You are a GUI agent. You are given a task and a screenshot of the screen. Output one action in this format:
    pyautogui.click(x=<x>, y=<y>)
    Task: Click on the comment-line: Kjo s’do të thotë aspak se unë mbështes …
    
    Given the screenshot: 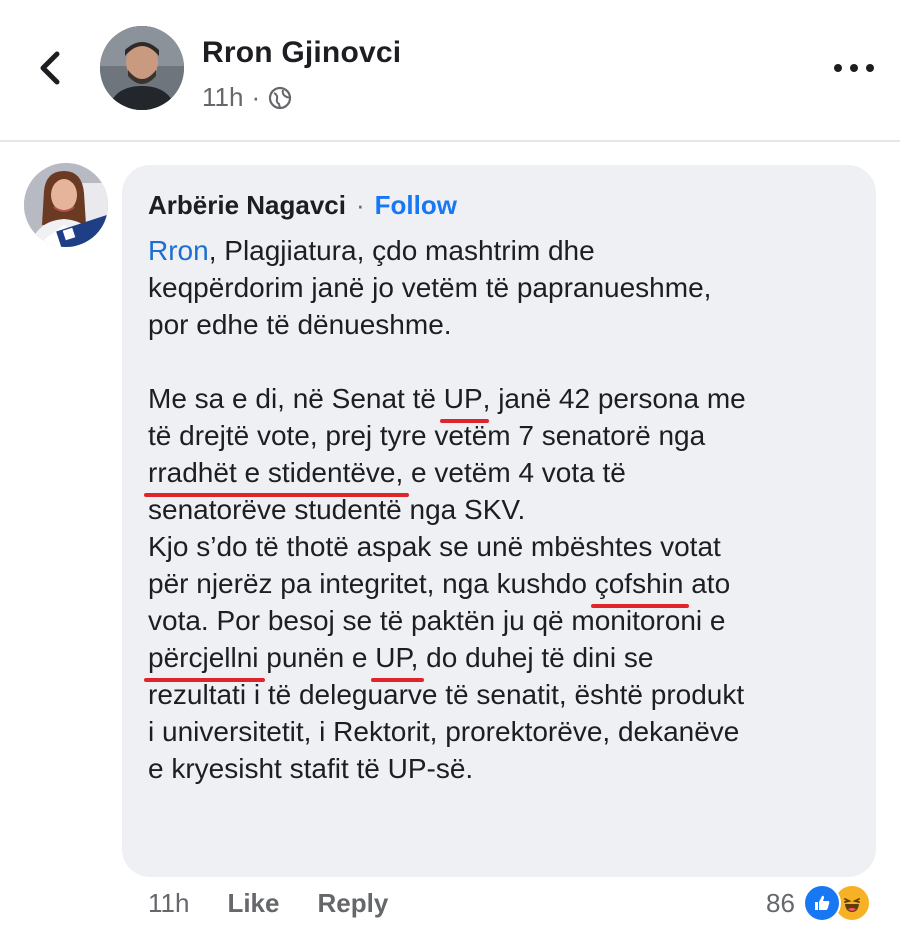 What is the action you would take?
    pyautogui.click(x=434, y=546)
    